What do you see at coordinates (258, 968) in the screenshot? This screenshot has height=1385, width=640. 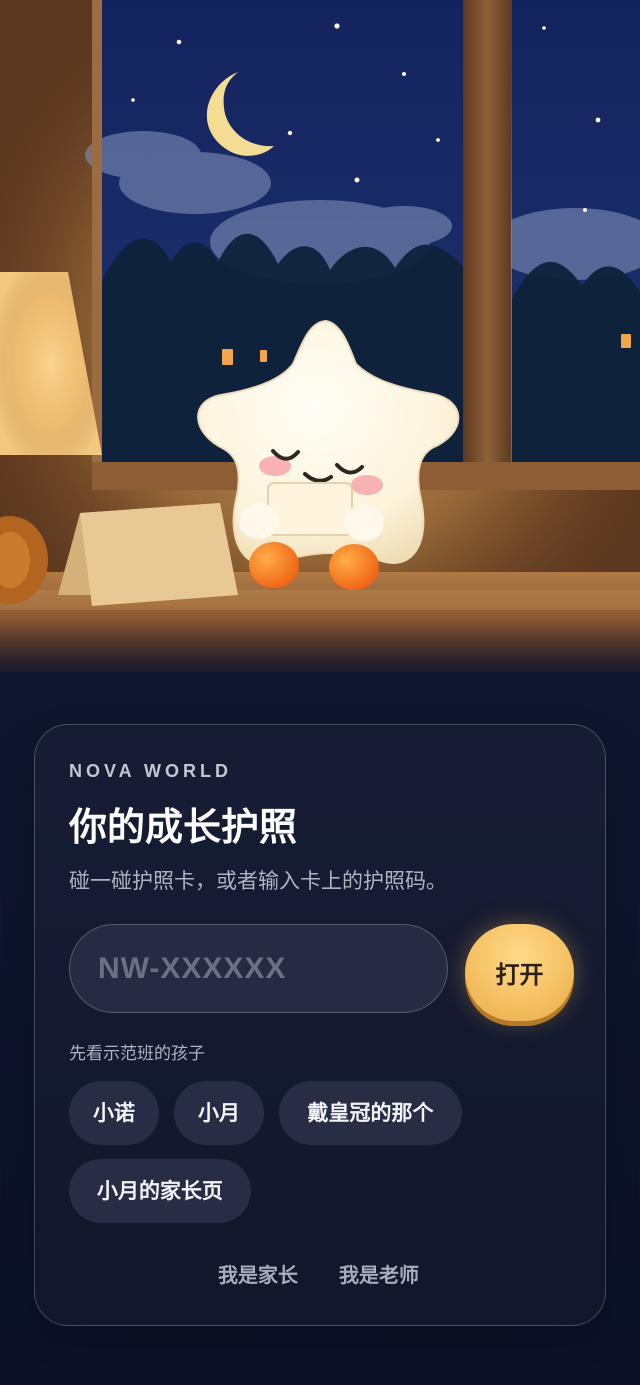 I see `passport-code-input` at bounding box center [258, 968].